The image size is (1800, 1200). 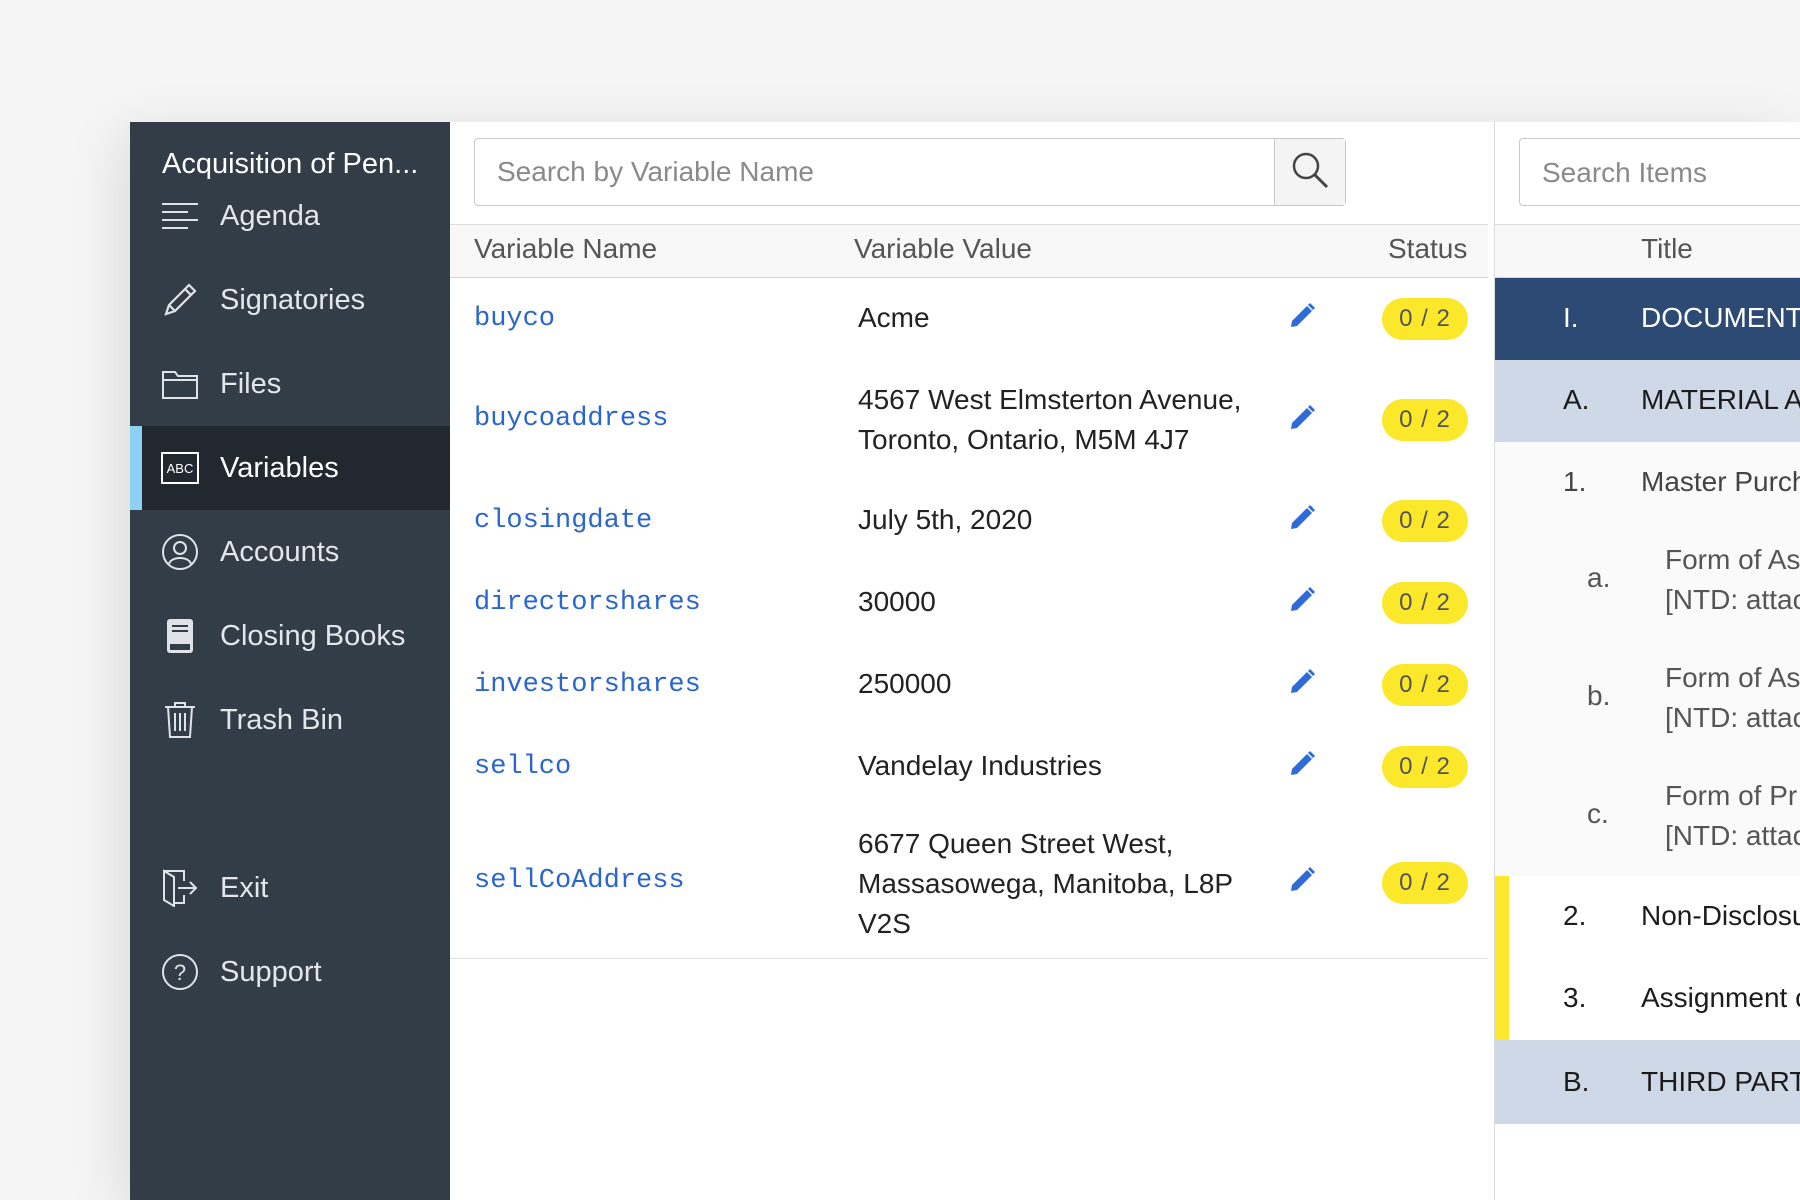 I want to click on sidebar-item-label: Closing Books, so click(x=313, y=635).